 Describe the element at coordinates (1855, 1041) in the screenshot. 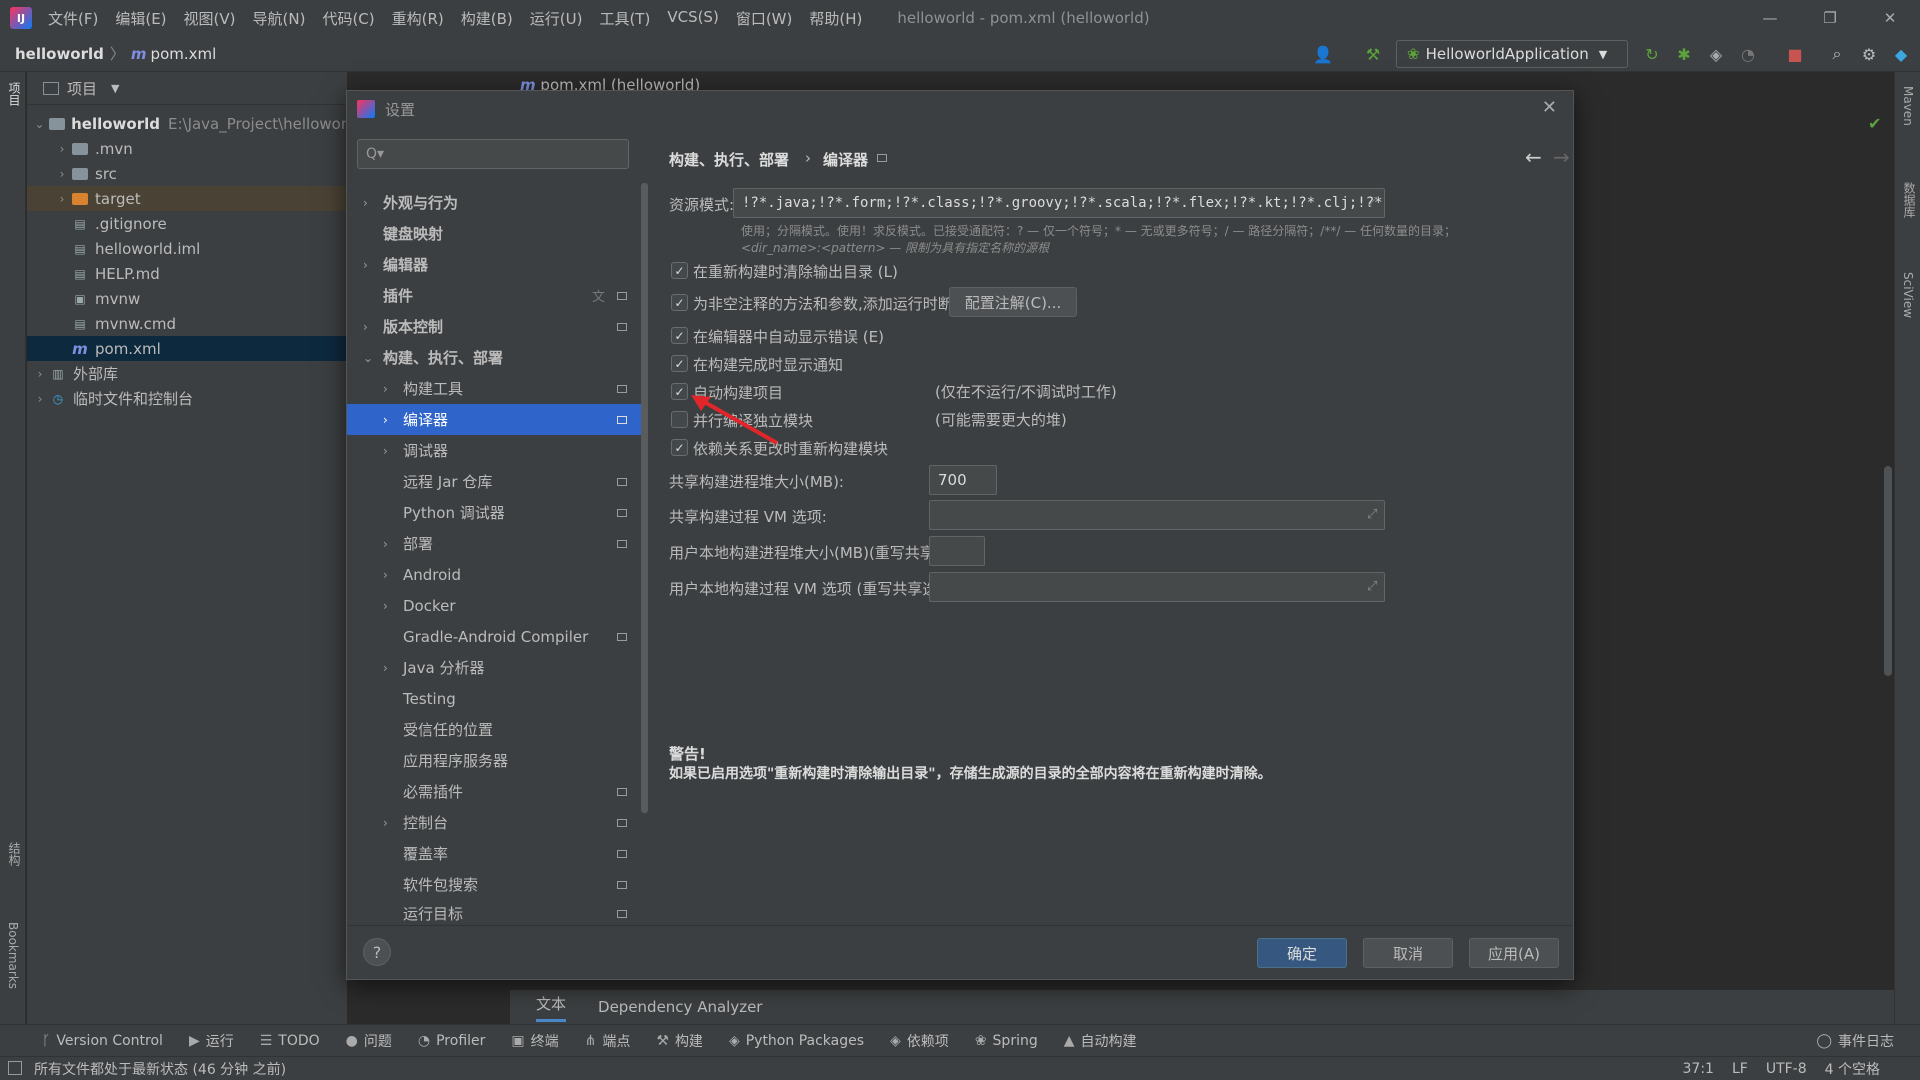

I see `tool-event-log: ◯ 事件日志` at that location.